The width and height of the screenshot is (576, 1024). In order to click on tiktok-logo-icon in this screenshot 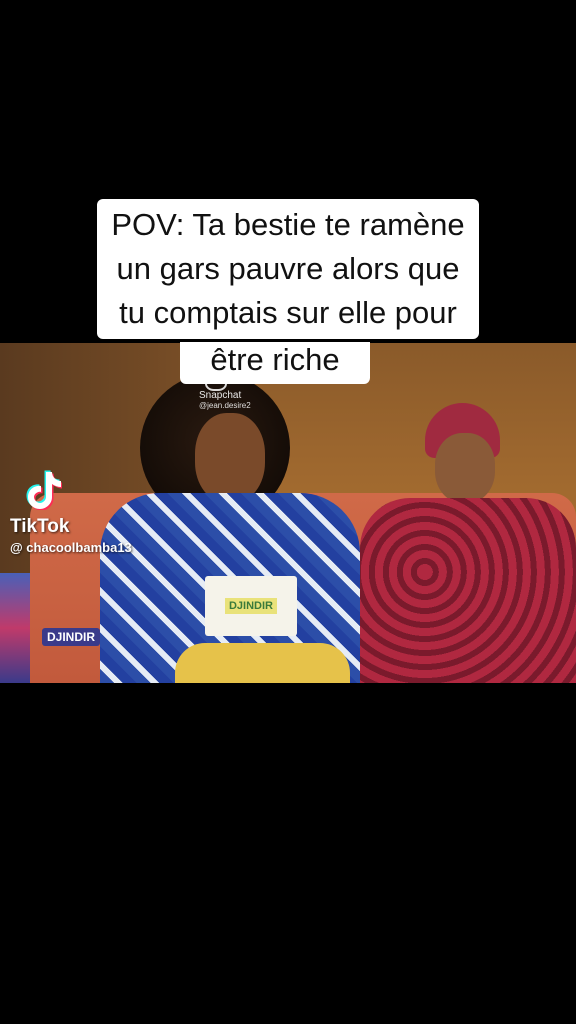, I will do `click(44, 490)`.